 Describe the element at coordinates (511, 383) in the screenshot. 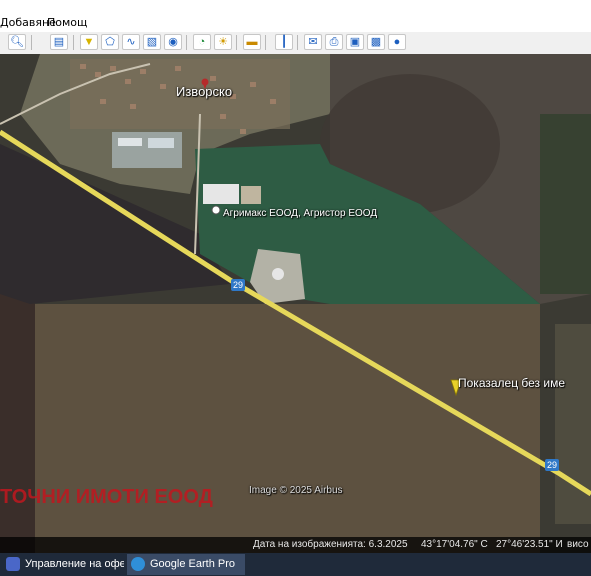

I see `placemark-label: Показалец без име` at that location.